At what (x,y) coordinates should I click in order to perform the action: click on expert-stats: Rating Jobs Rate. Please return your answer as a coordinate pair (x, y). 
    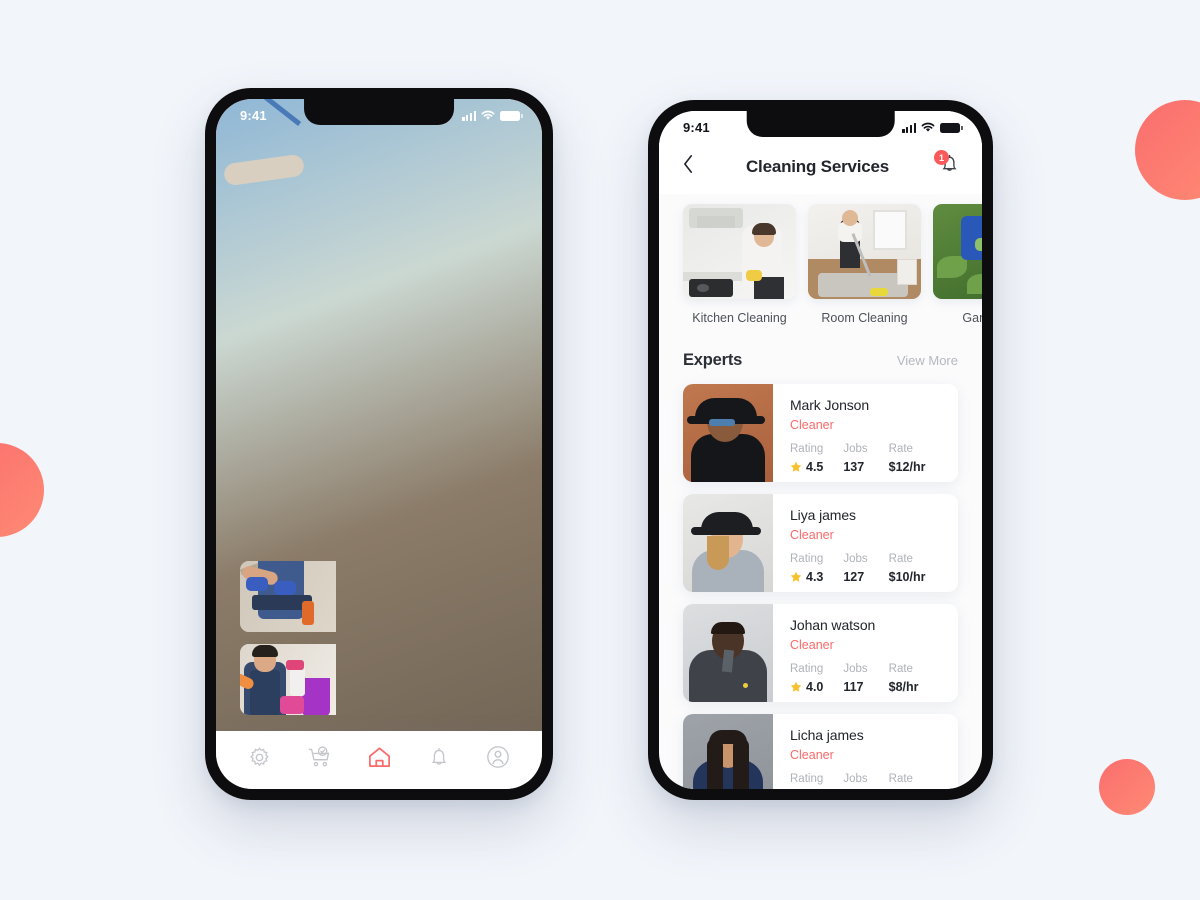
    Looking at the image, I should click on (866, 779).